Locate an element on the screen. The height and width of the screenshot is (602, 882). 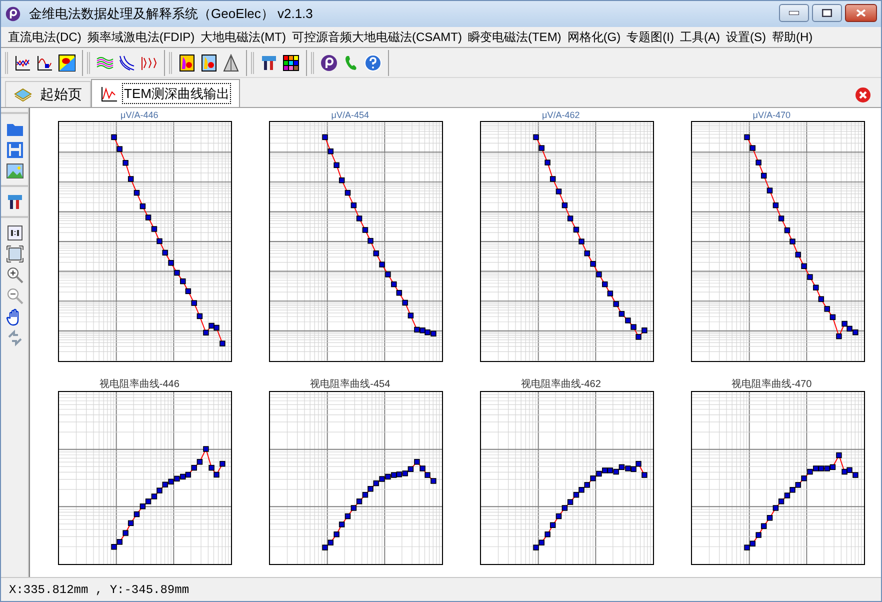
actual-size-icon is located at coordinates (15, 233).